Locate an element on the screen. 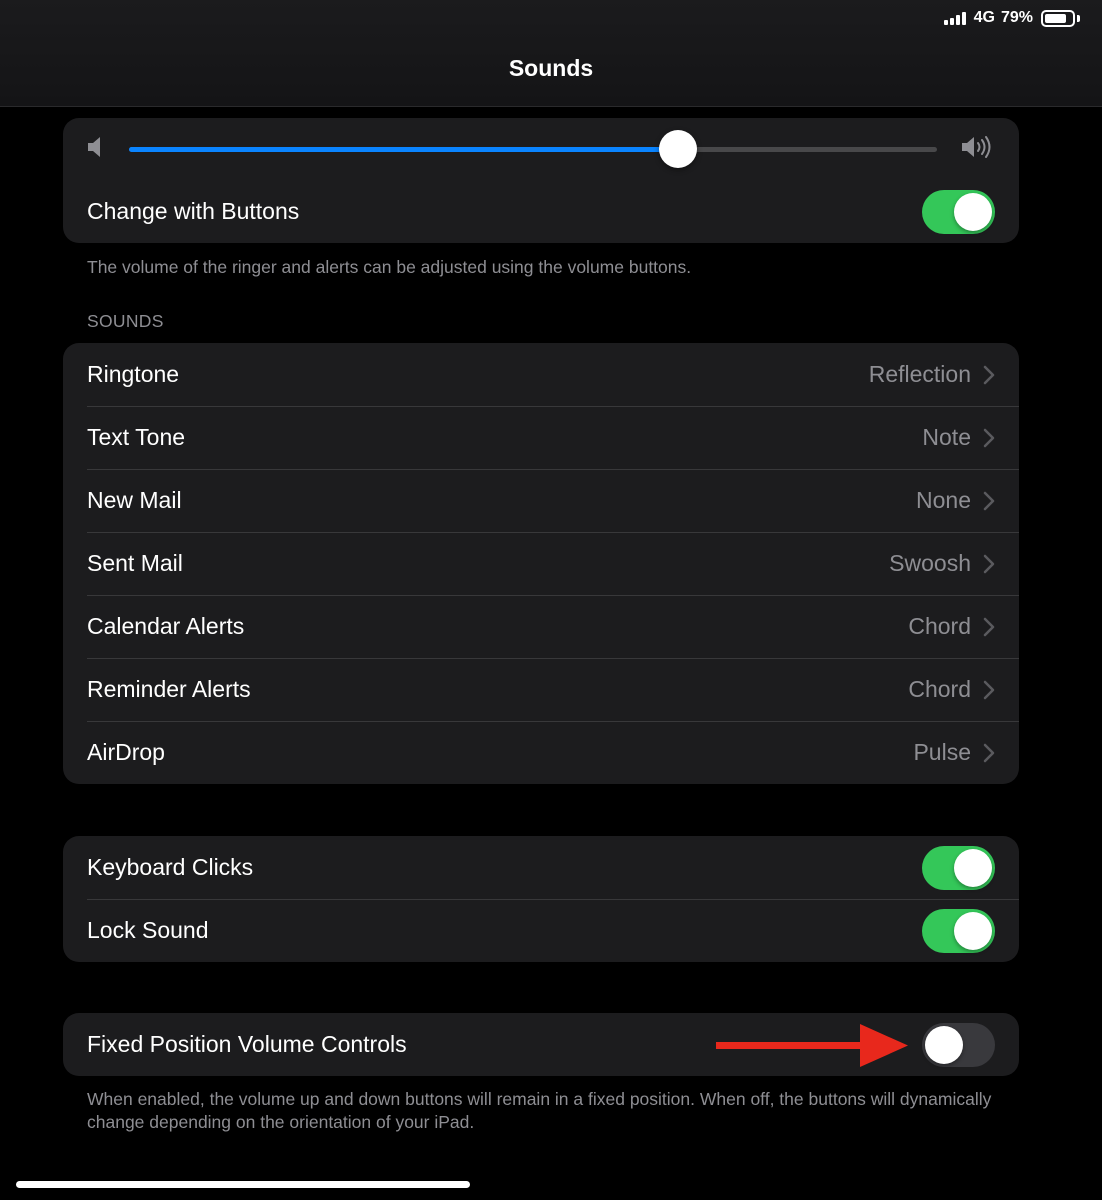 The image size is (1102, 1200). page-title: Sounds is located at coordinates (551, 68).